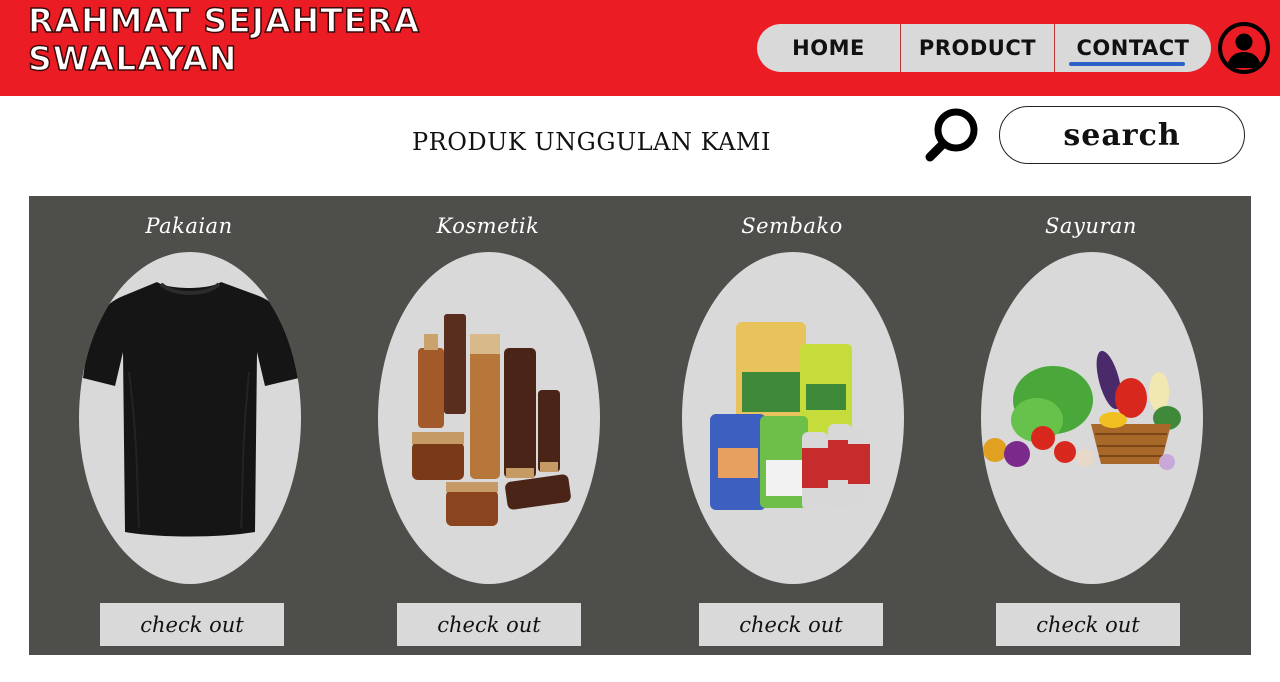  Describe the element at coordinates (132, 59) in the screenshot. I see `brand-name-line-2: SWALAYAN` at that location.